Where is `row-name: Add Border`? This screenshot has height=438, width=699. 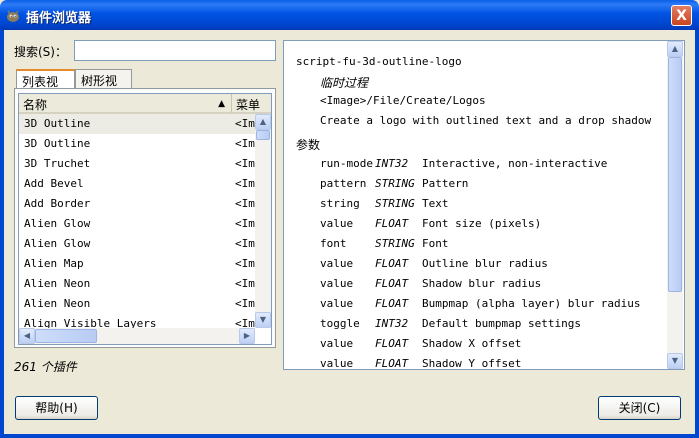
row-name: Add Border is located at coordinates (57, 203).